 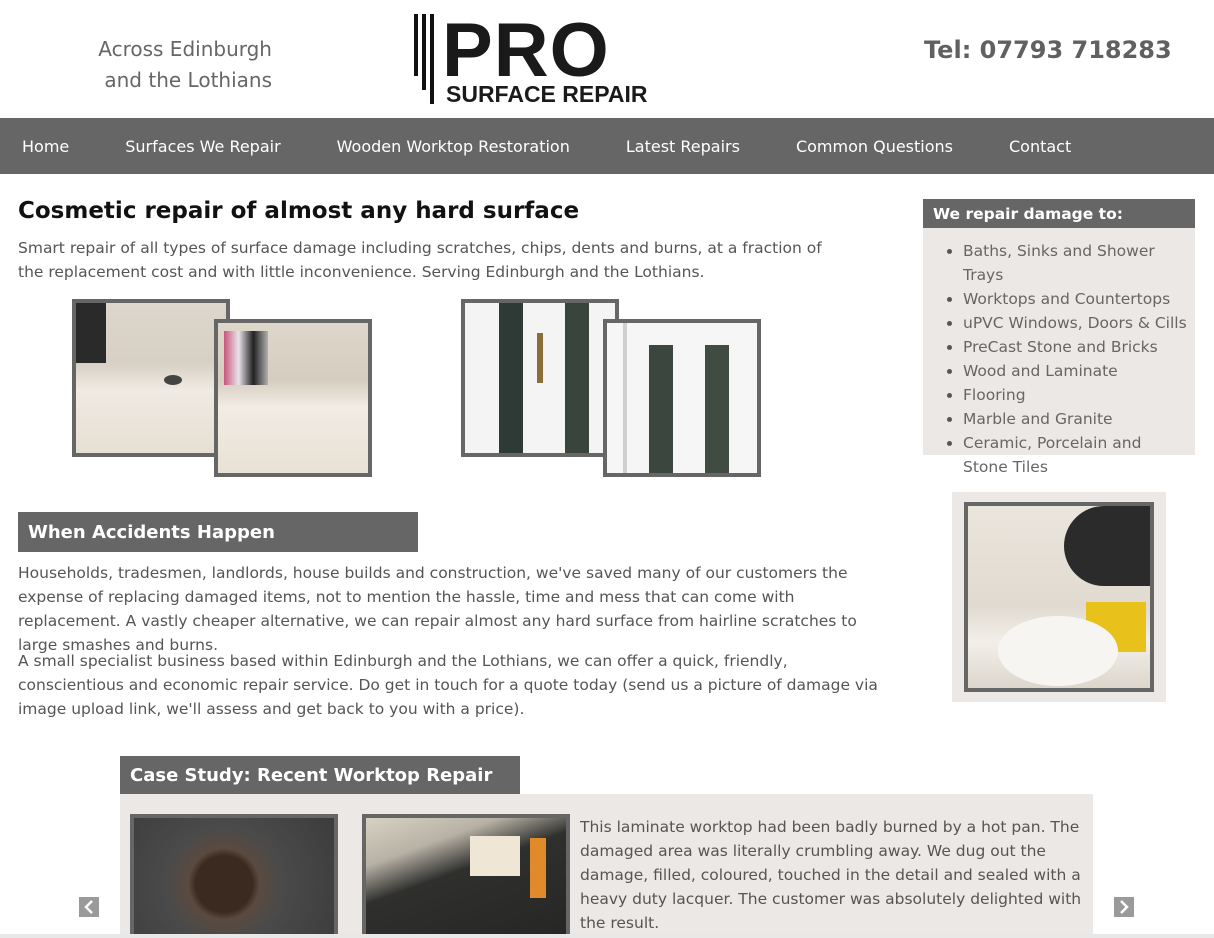 I want to click on nav-item-home: Home, so click(x=45, y=146).